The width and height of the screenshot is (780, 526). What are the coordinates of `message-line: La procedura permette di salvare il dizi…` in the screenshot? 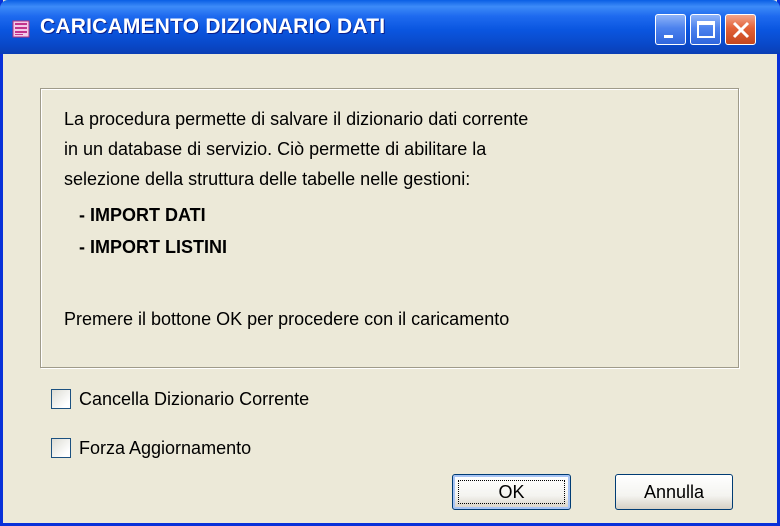 It's located at (296, 119).